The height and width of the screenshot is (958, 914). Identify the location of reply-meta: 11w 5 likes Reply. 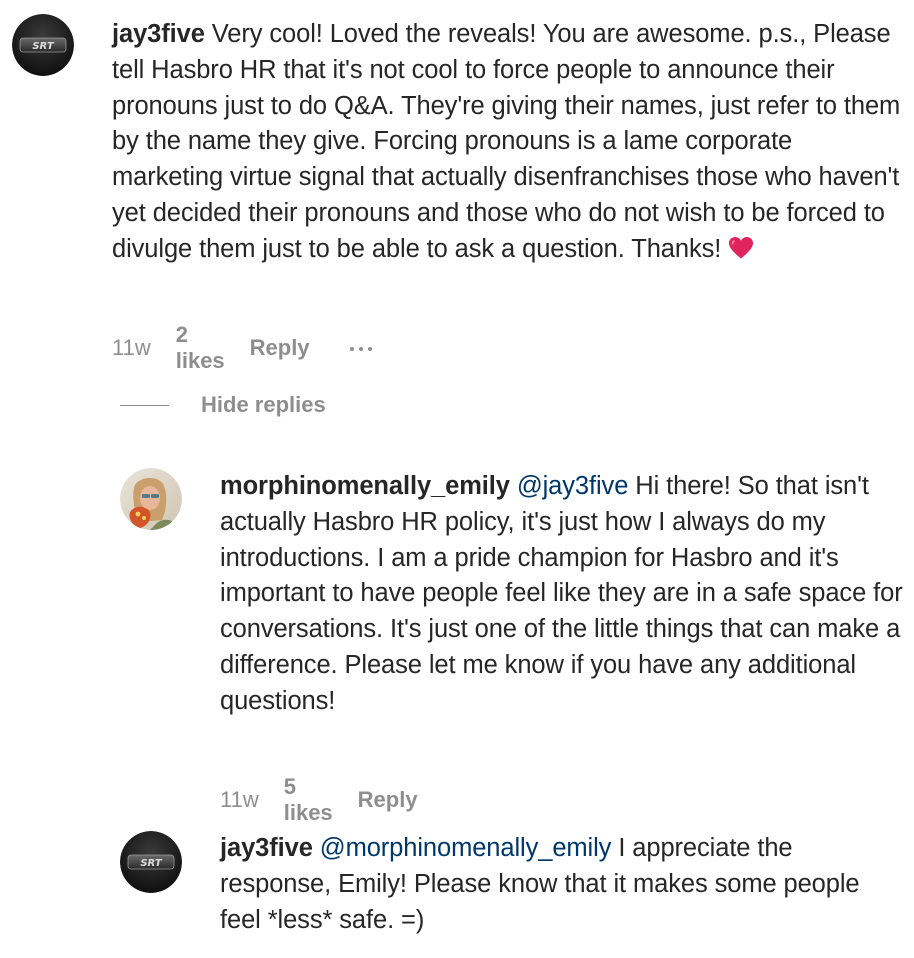
(339, 800).